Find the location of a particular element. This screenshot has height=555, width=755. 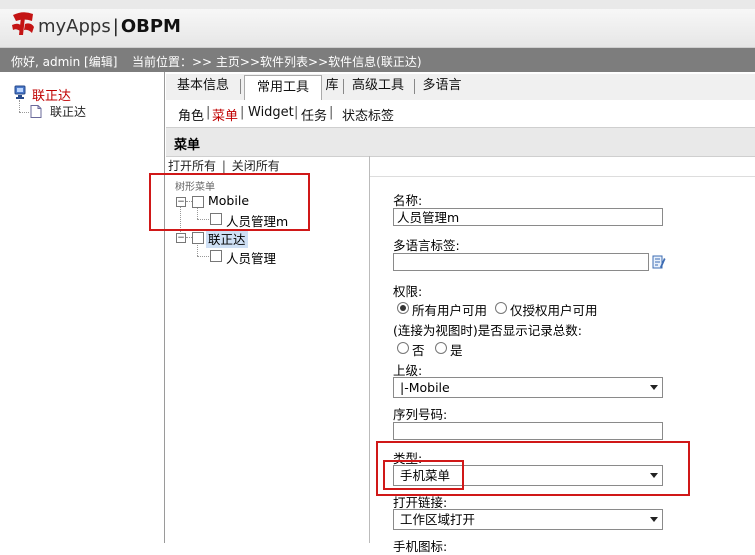

subtab-task: 任务 is located at coordinates (314, 114).